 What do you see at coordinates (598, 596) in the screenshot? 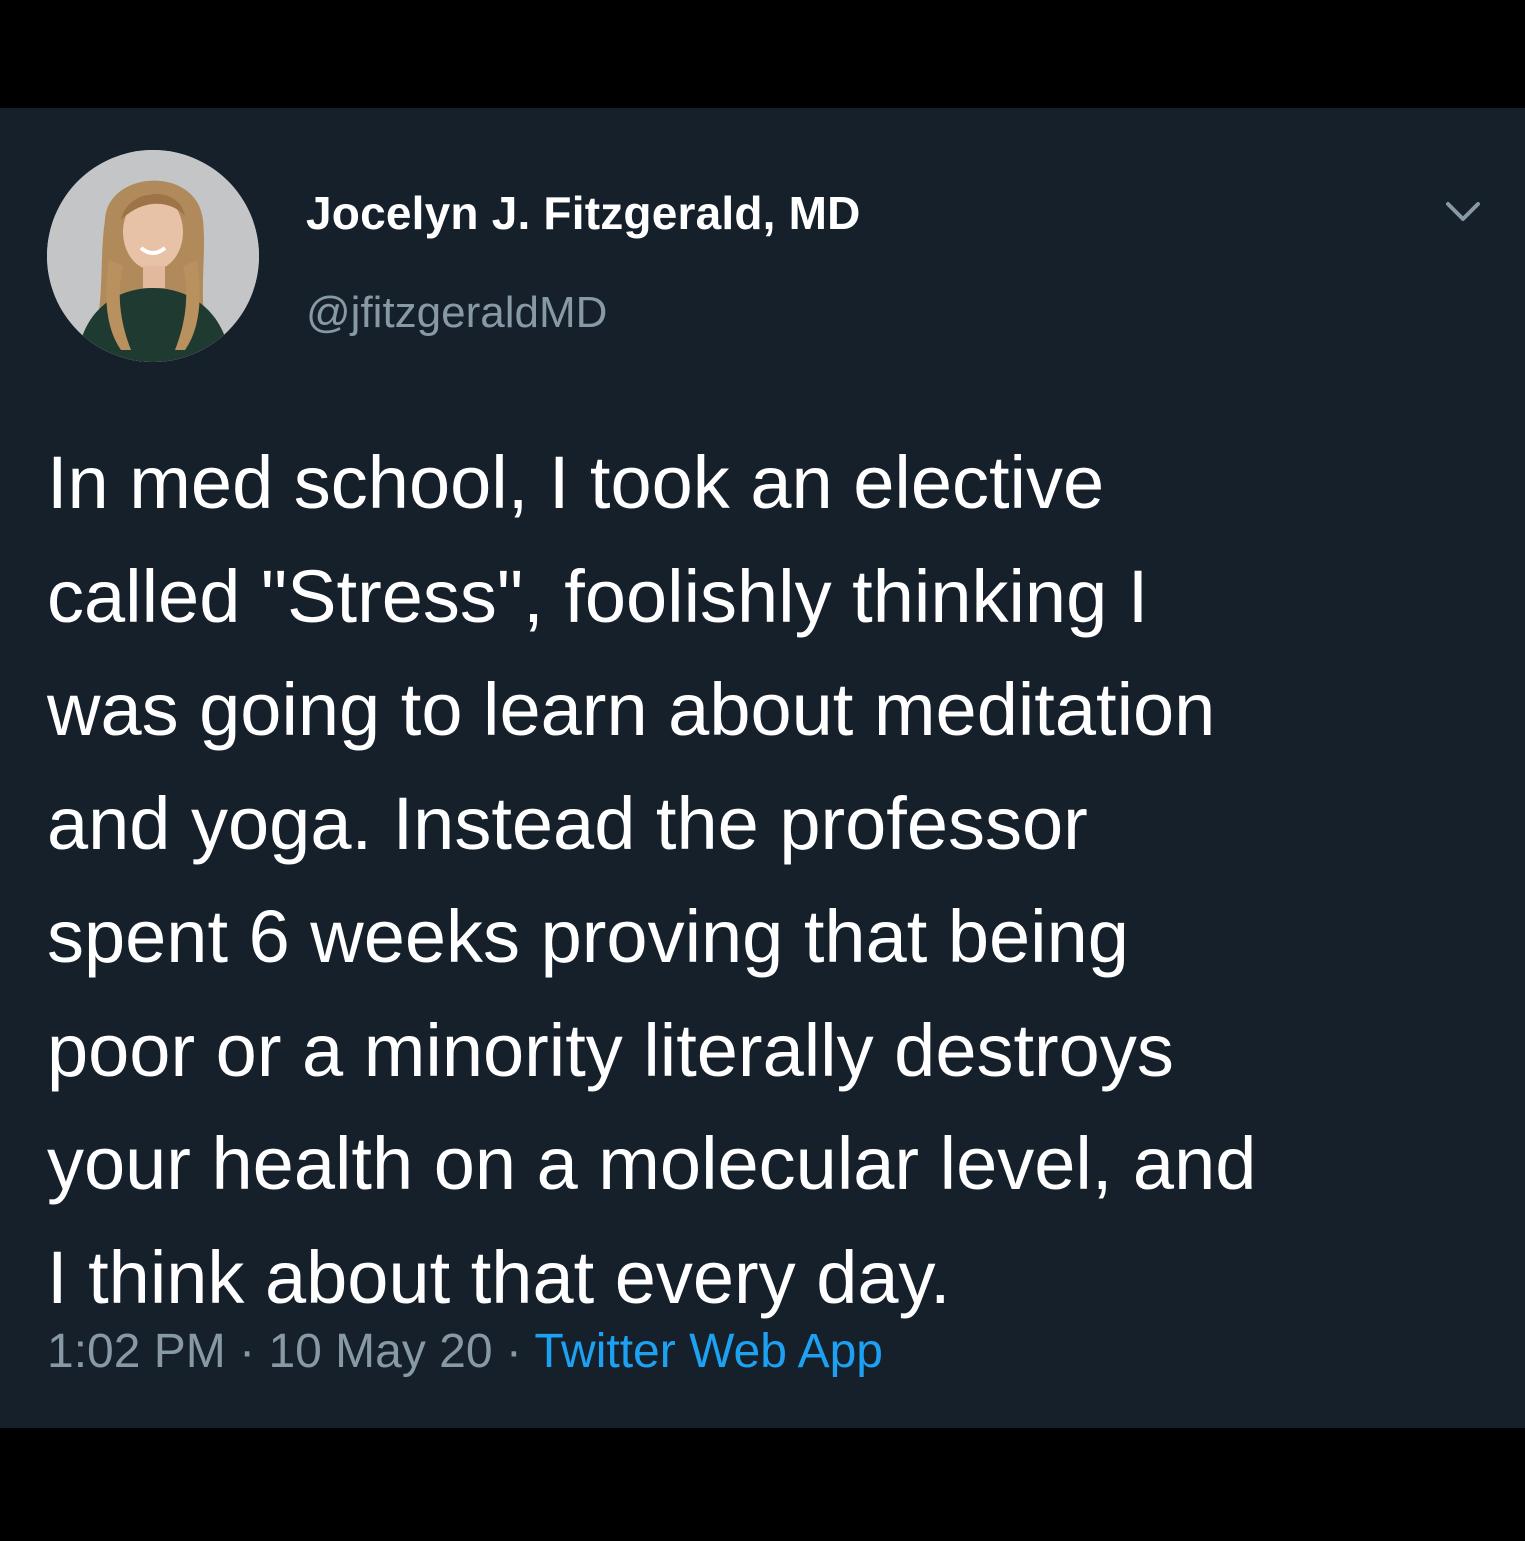
I see `tweet-text-line: called "Stress", foolishly thinking I` at bounding box center [598, 596].